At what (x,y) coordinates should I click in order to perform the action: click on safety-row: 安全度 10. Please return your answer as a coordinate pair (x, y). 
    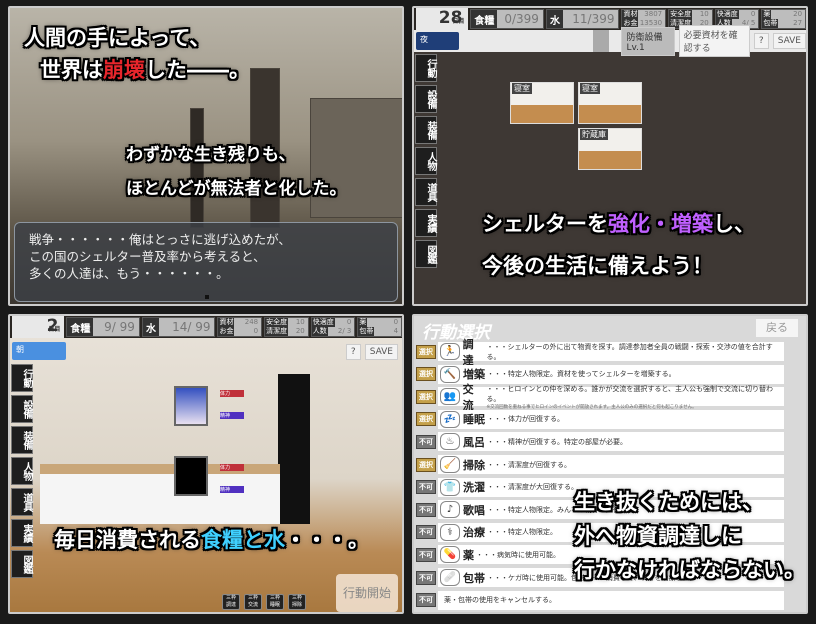
    Looking at the image, I should click on (285, 322).